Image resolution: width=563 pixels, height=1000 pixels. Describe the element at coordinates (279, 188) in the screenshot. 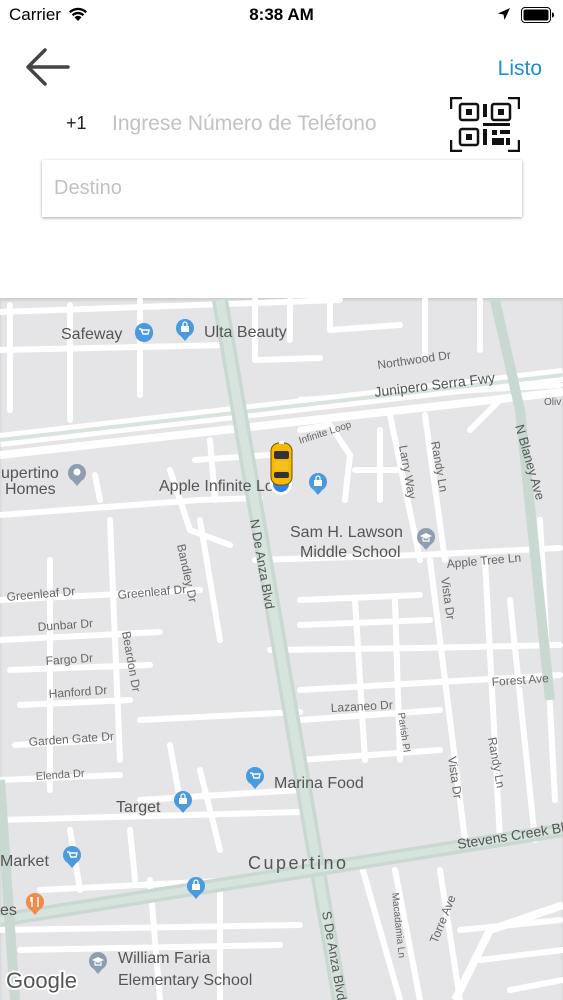

I see `destination-input` at that location.